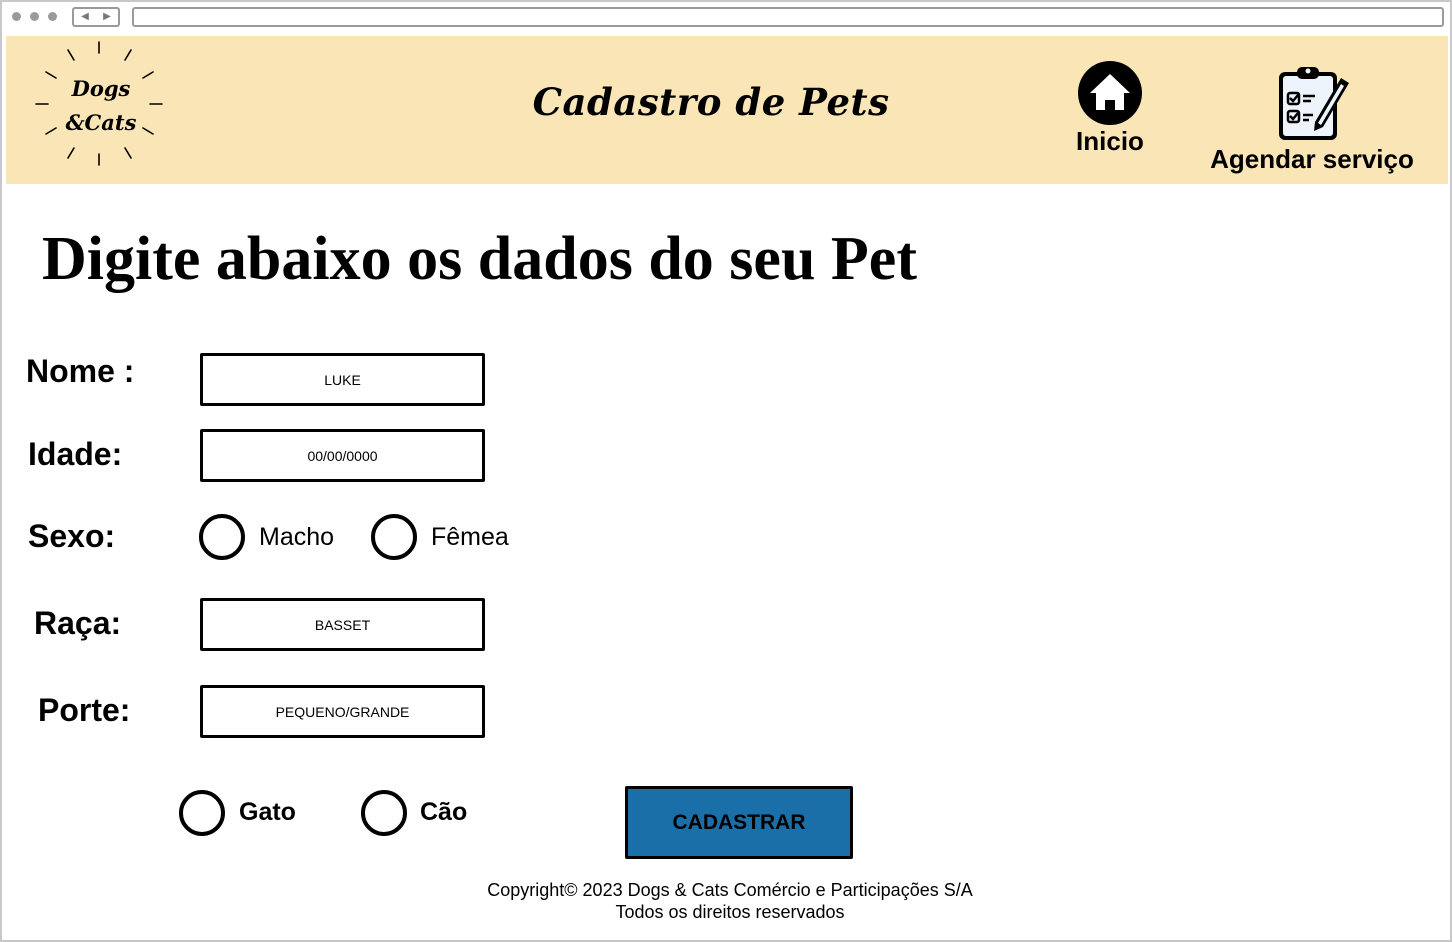  What do you see at coordinates (1110, 141) in the screenshot?
I see `nav-inicio-label: Inicio` at bounding box center [1110, 141].